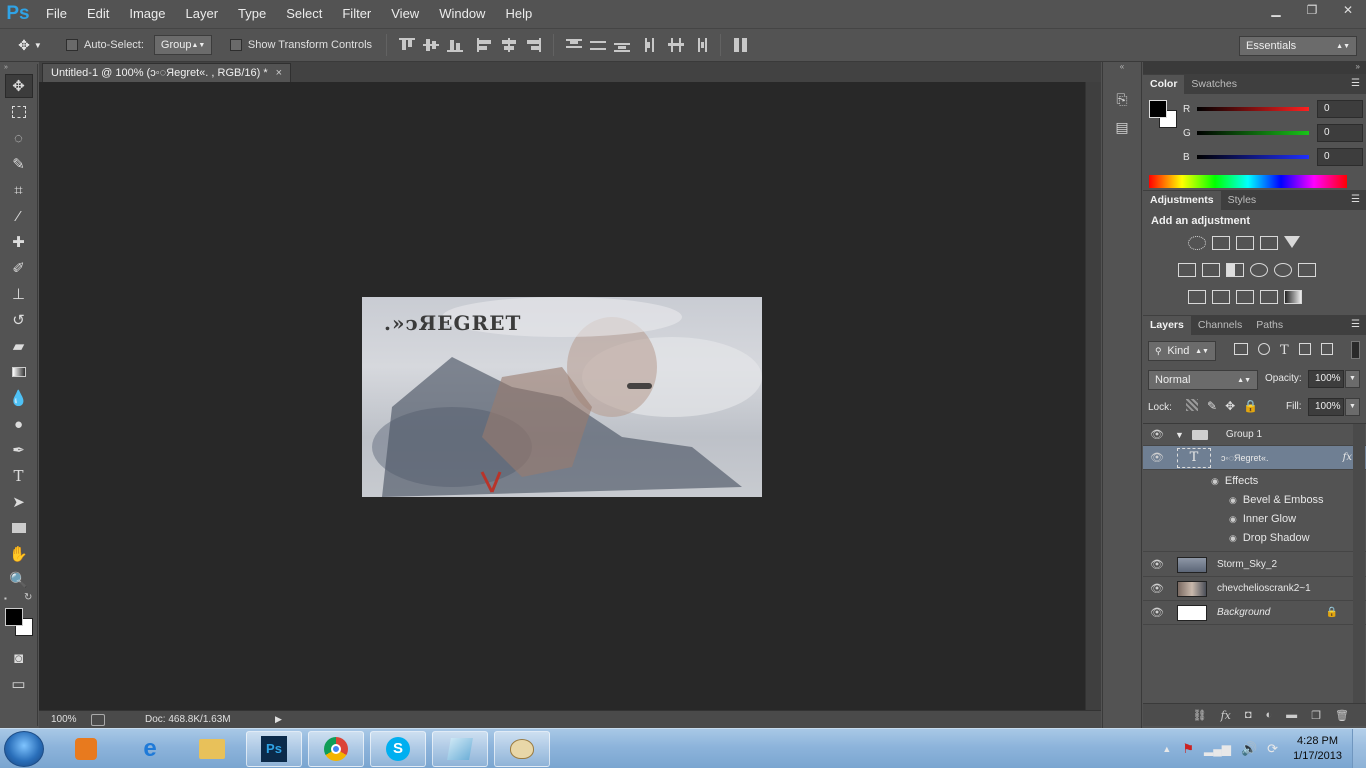 The height and width of the screenshot is (768, 1366). Describe the element at coordinates (1254, 458) in the screenshot. I see `layer-row-text-selected: 👁 T ↄ◦◌Яegret«. fx` at that location.